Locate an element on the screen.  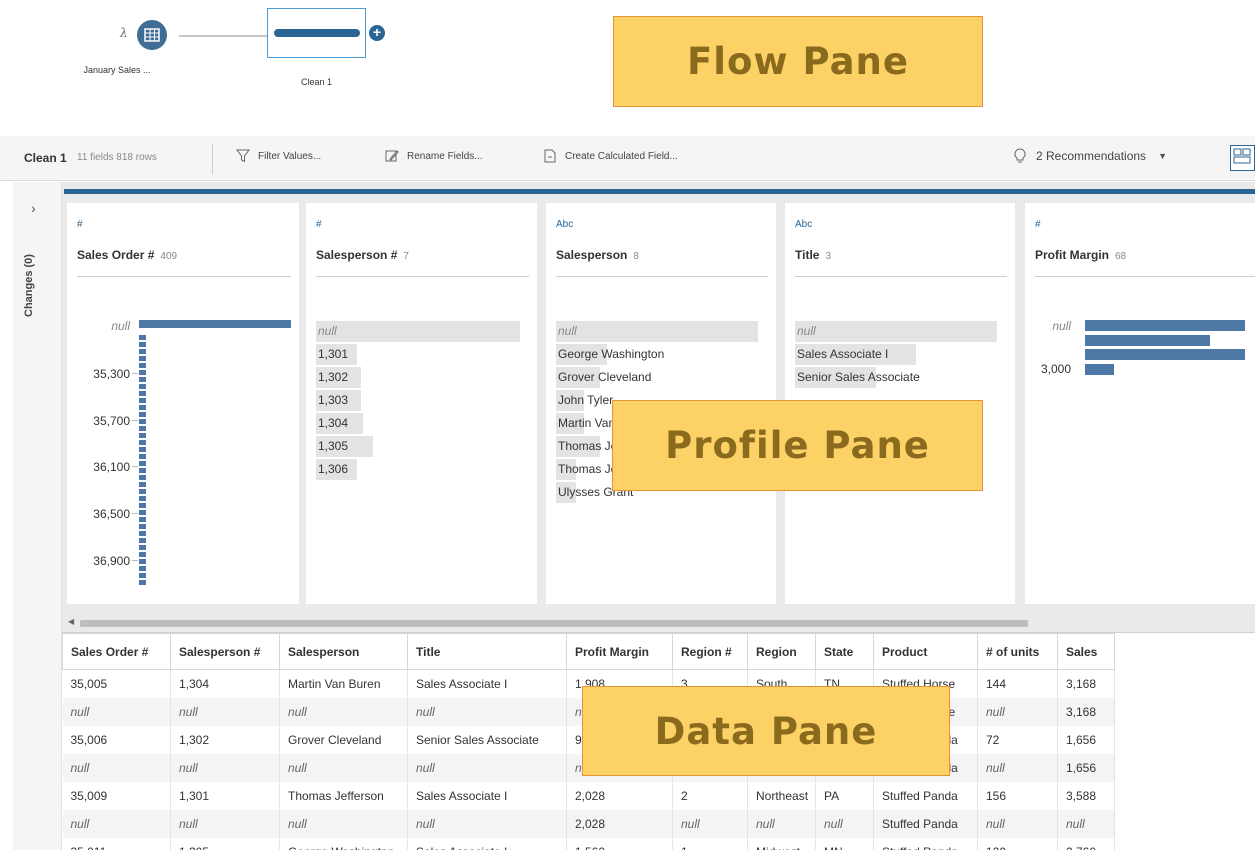
histogram-bar-null is located at coordinates (215, 324).